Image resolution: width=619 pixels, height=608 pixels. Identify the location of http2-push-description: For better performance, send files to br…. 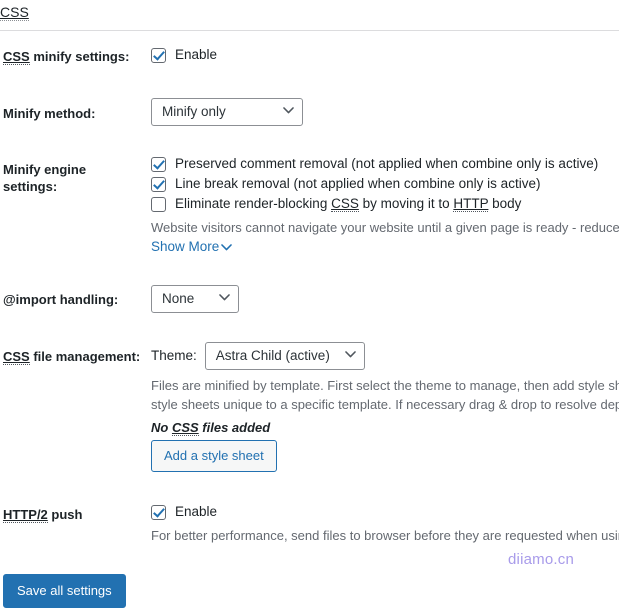
(385, 535).